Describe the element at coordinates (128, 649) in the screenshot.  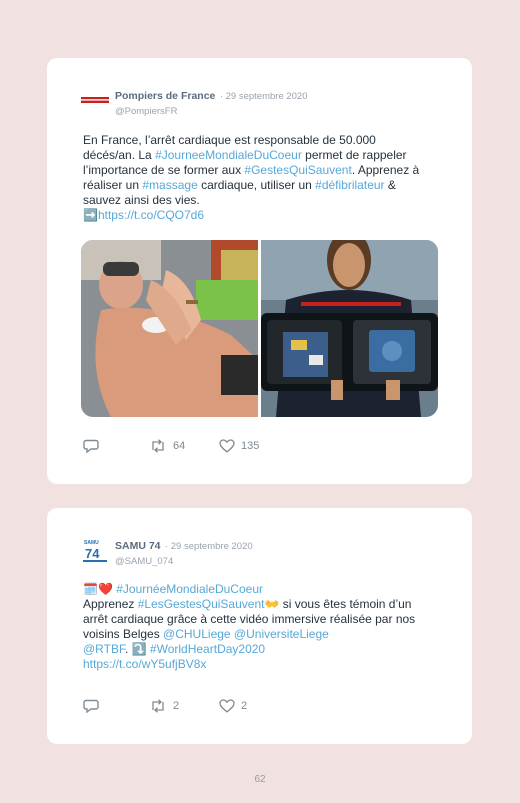
I see `text-segment: .` at that location.